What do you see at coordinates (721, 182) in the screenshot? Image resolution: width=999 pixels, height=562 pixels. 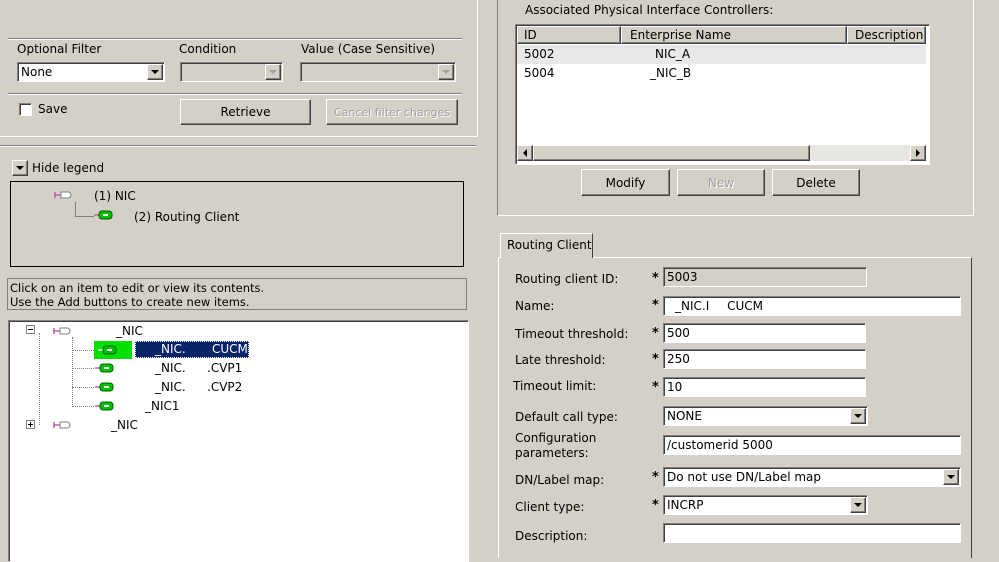 I see `new-button: New` at bounding box center [721, 182].